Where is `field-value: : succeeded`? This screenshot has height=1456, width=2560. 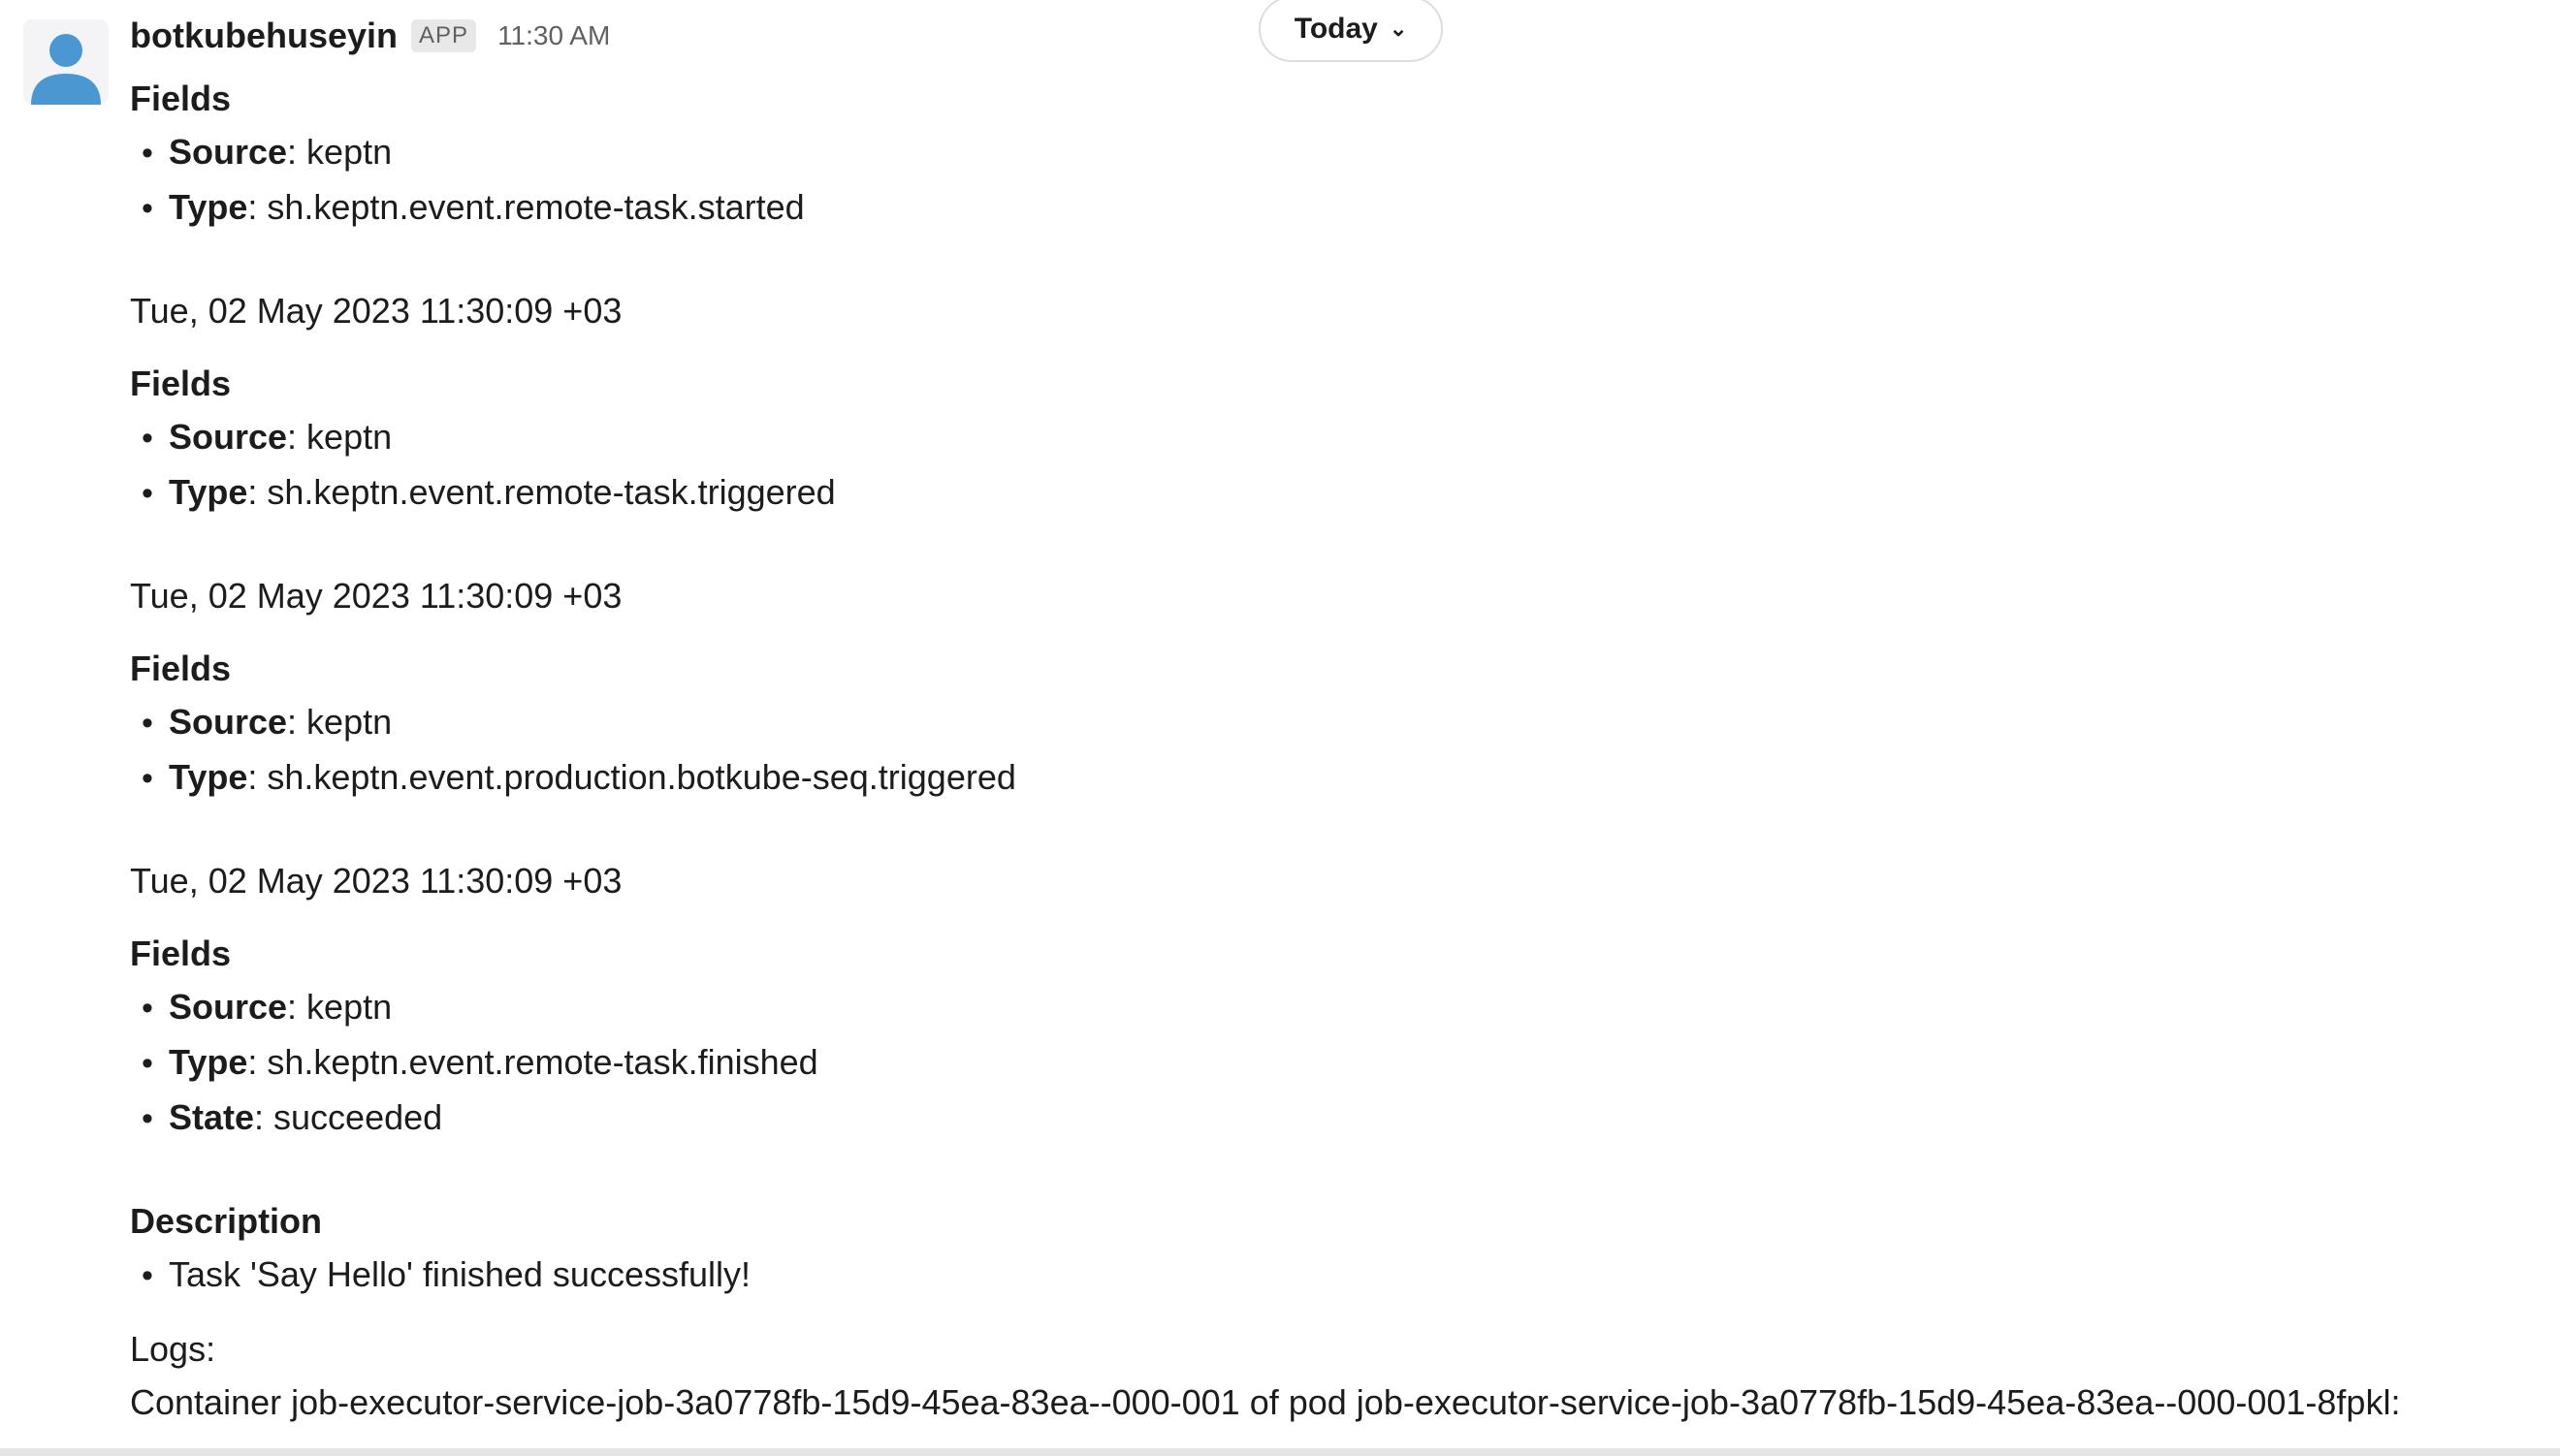
field-value: : succeeded is located at coordinates (348, 1117).